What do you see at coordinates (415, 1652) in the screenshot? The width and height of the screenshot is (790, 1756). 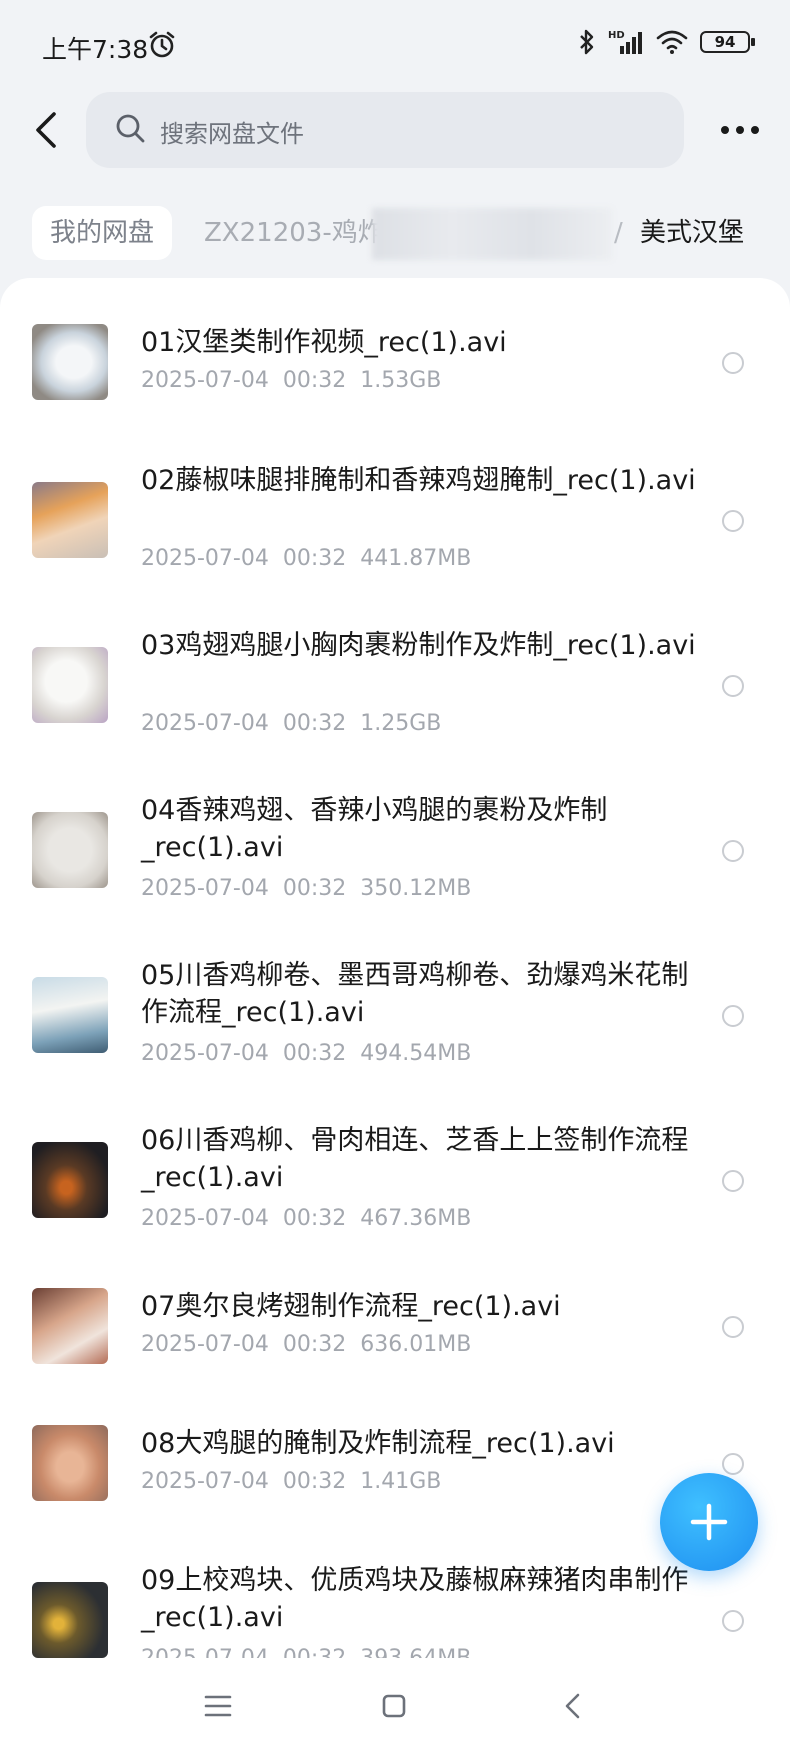 I see `file-size: 393.64MB` at bounding box center [415, 1652].